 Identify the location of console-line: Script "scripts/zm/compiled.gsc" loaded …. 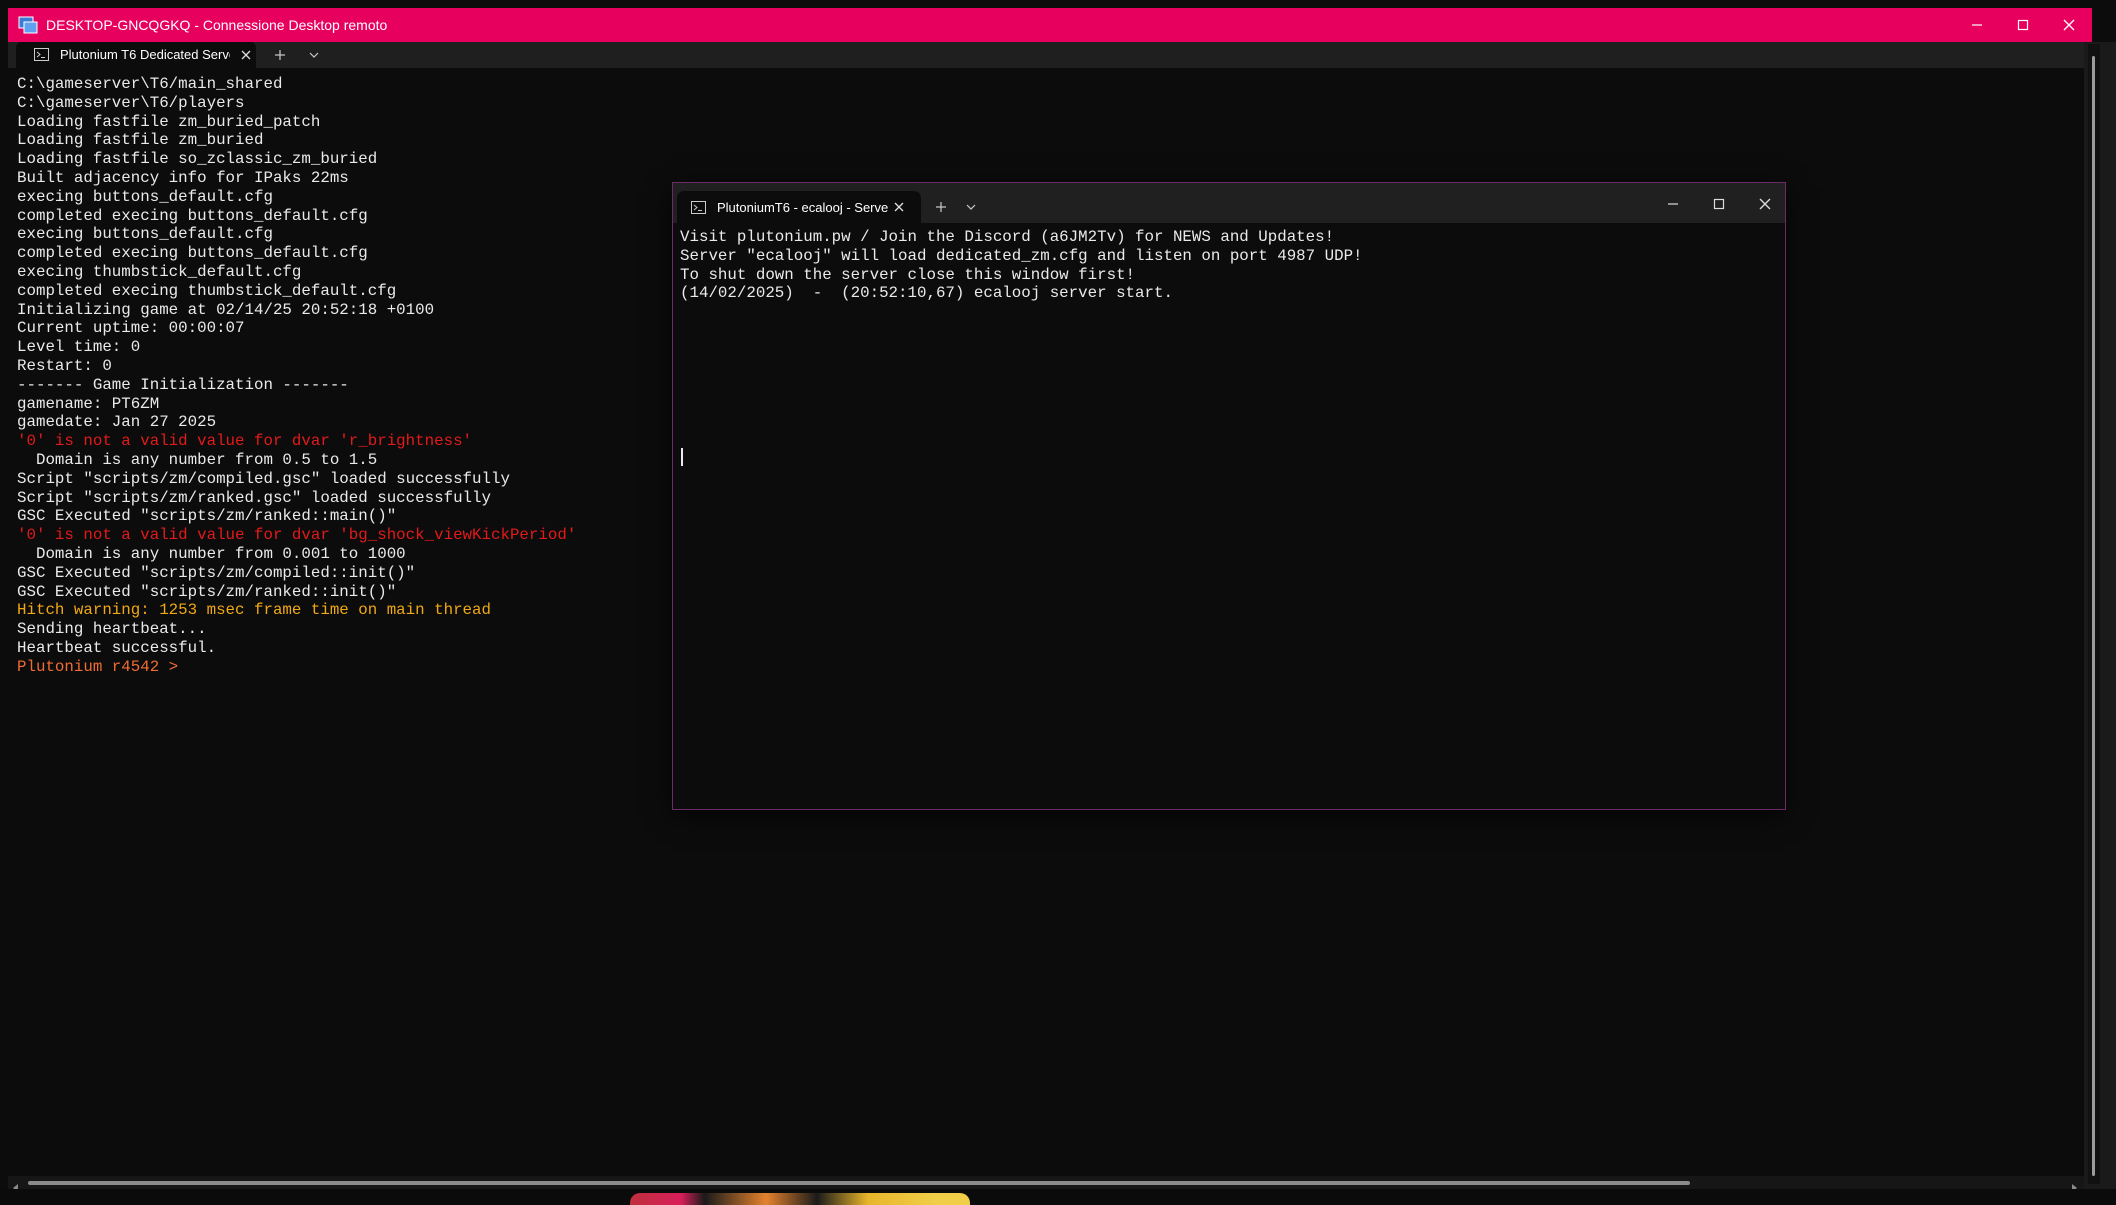
(263, 478).